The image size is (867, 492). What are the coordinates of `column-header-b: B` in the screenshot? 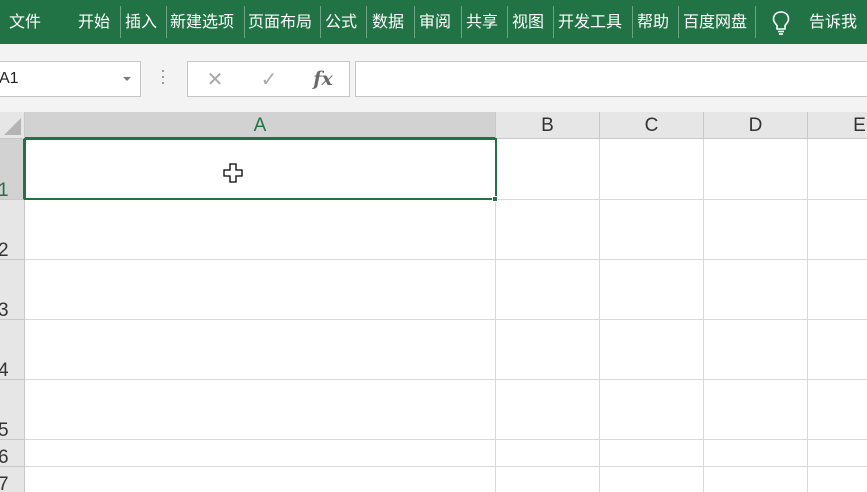 It's located at (548, 125).